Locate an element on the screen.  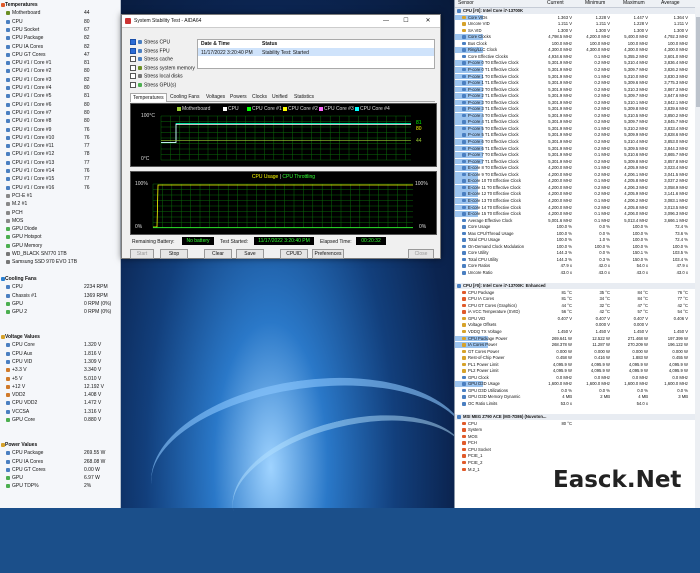
sensor-row: GPU D3D Utilizations 0.0 % 0.0 % 0.0 % 0.0 % is located at coordinates (575, 391).